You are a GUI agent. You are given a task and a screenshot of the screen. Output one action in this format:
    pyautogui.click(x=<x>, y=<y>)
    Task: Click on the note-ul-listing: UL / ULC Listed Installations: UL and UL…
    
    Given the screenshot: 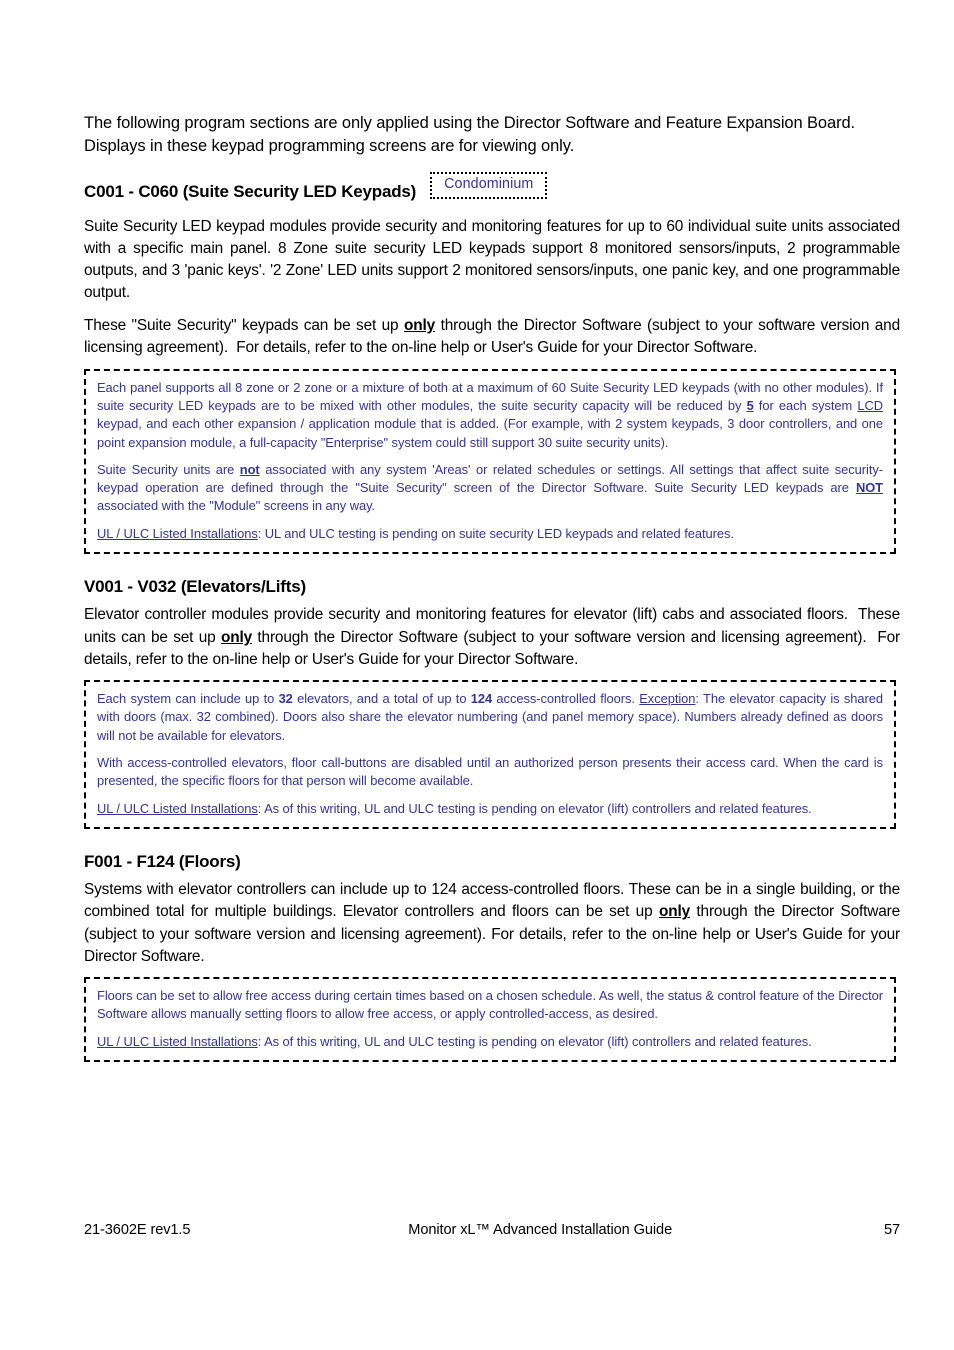 What is the action you would take?
    pyautogui.click(x=490, y=534)
    